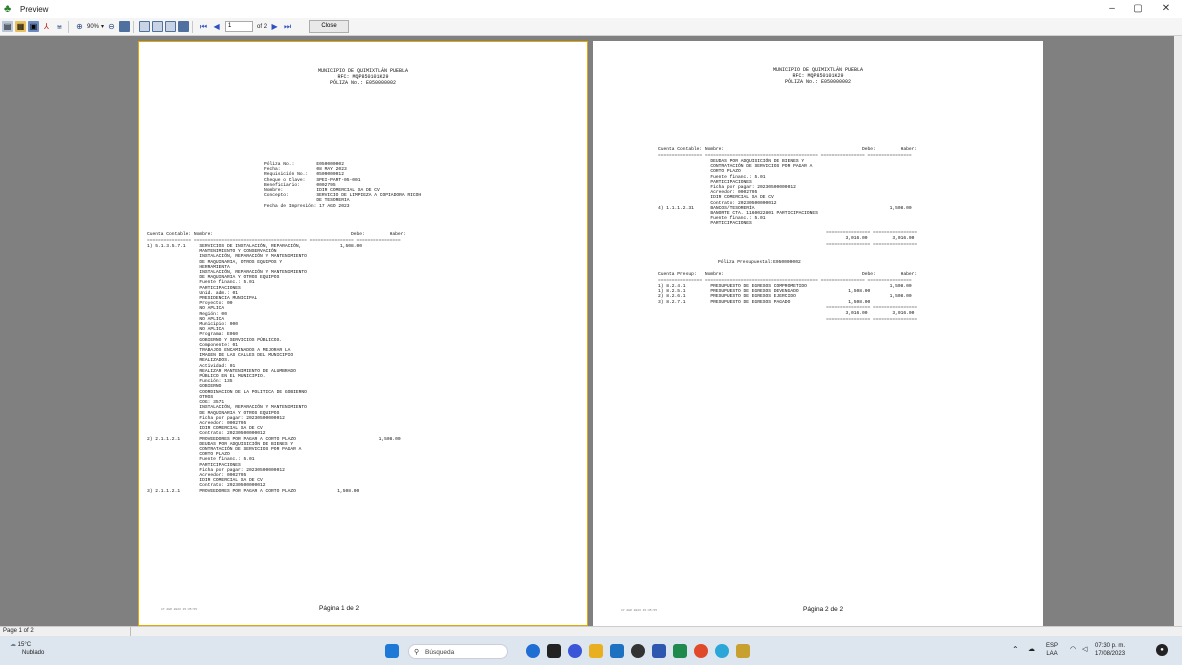  What do you see at coordinates (659, 651) in the screenshot?
I see `word-icon` at bounding box center [659, 651].